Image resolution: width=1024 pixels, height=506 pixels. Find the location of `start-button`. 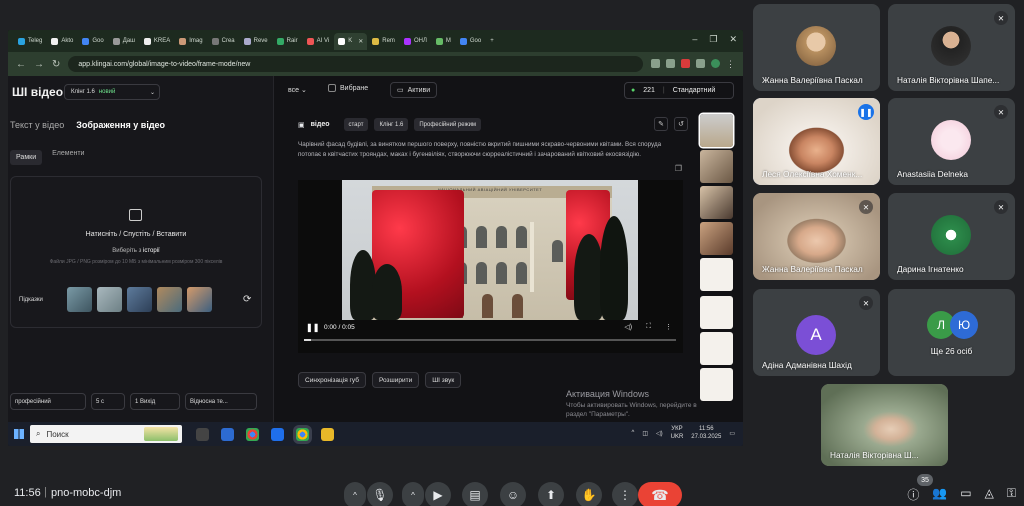

start-button is located at coordinates (19, 434).